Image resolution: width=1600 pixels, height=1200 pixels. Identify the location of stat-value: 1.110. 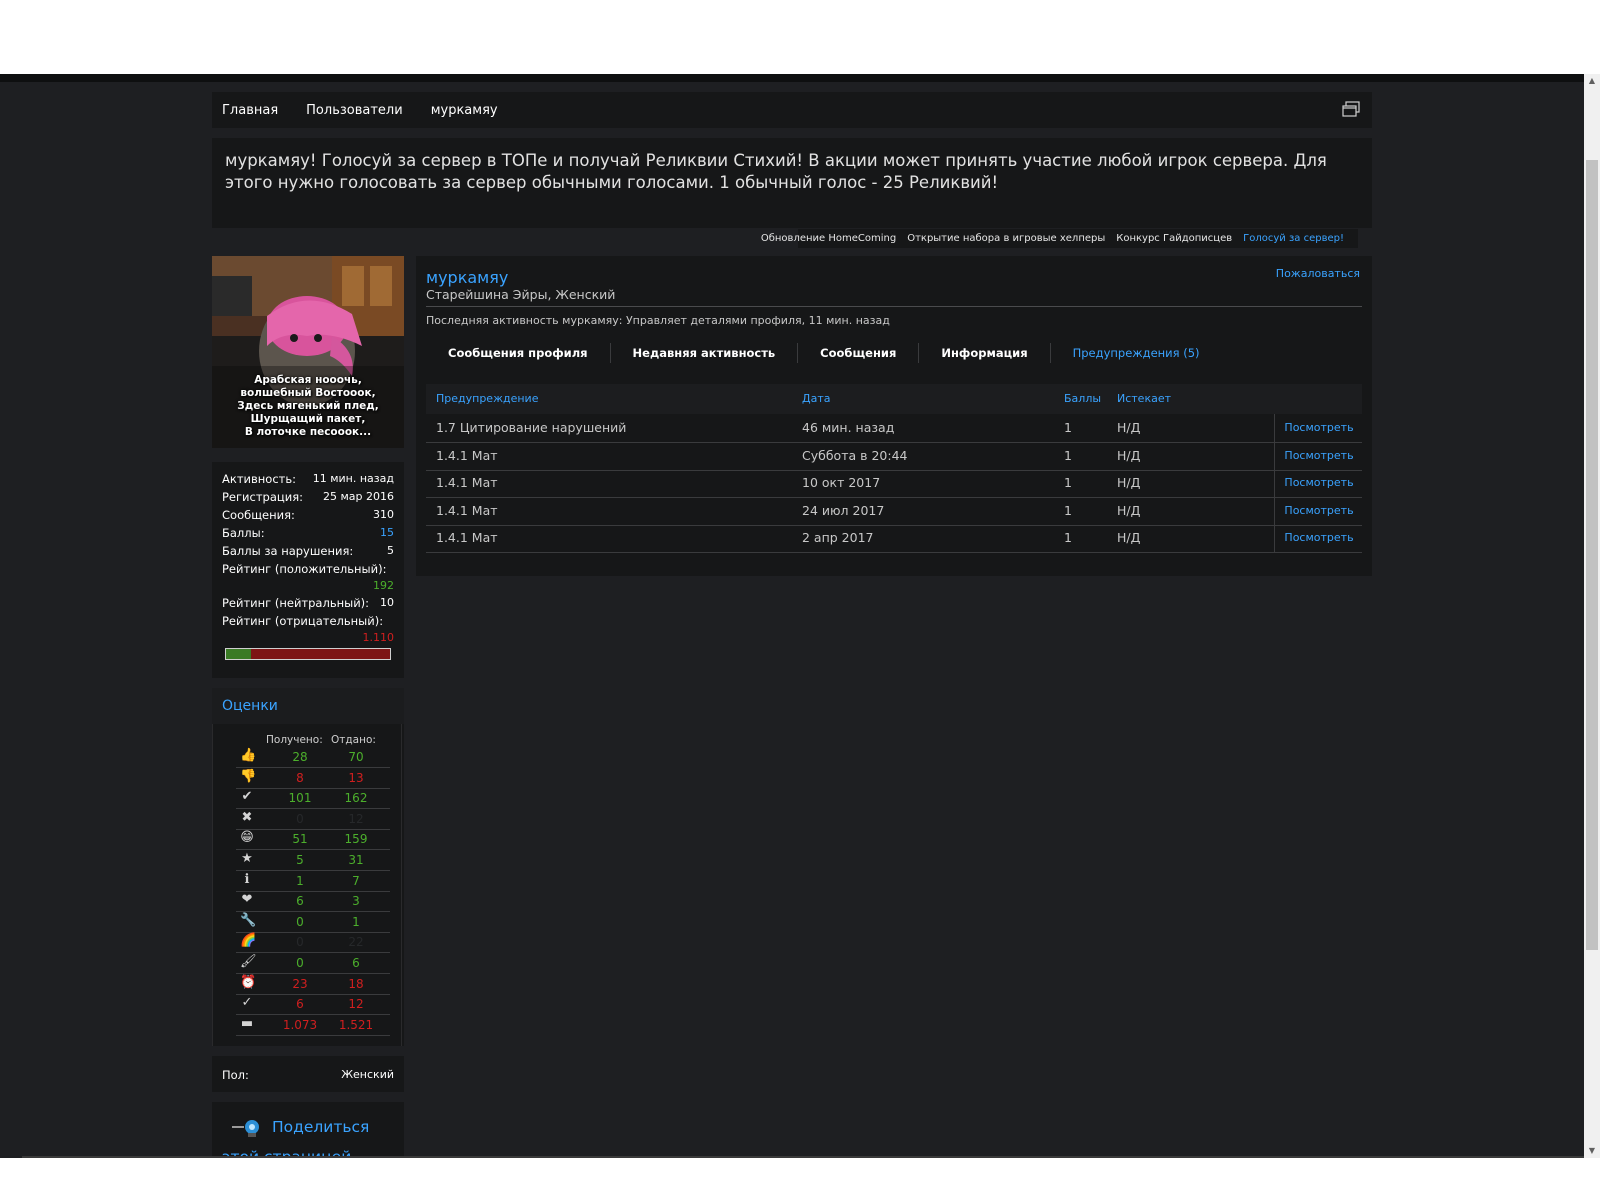
(378, 637).